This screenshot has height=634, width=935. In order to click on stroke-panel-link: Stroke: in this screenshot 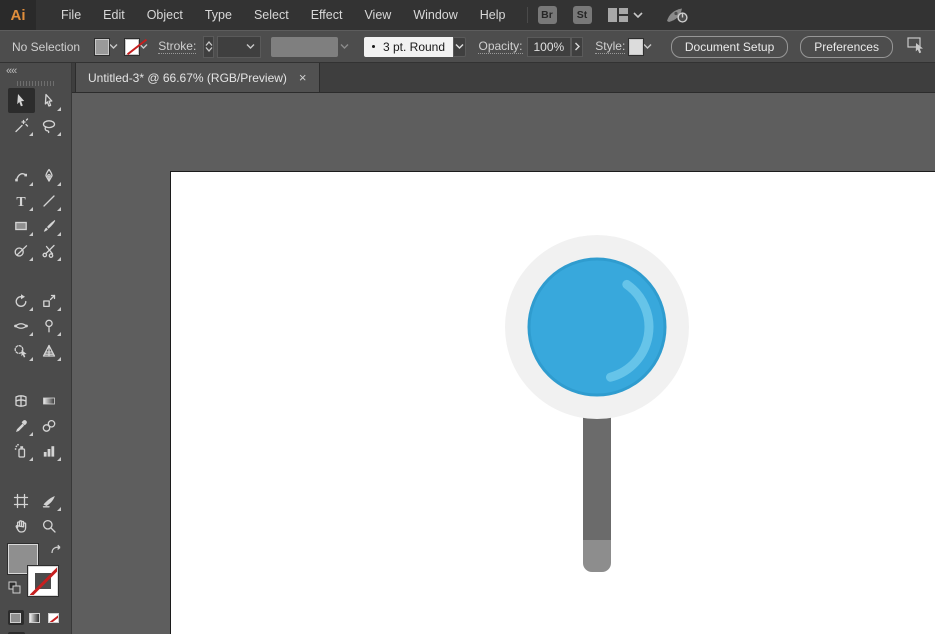, I will do `click(177, 46)`.